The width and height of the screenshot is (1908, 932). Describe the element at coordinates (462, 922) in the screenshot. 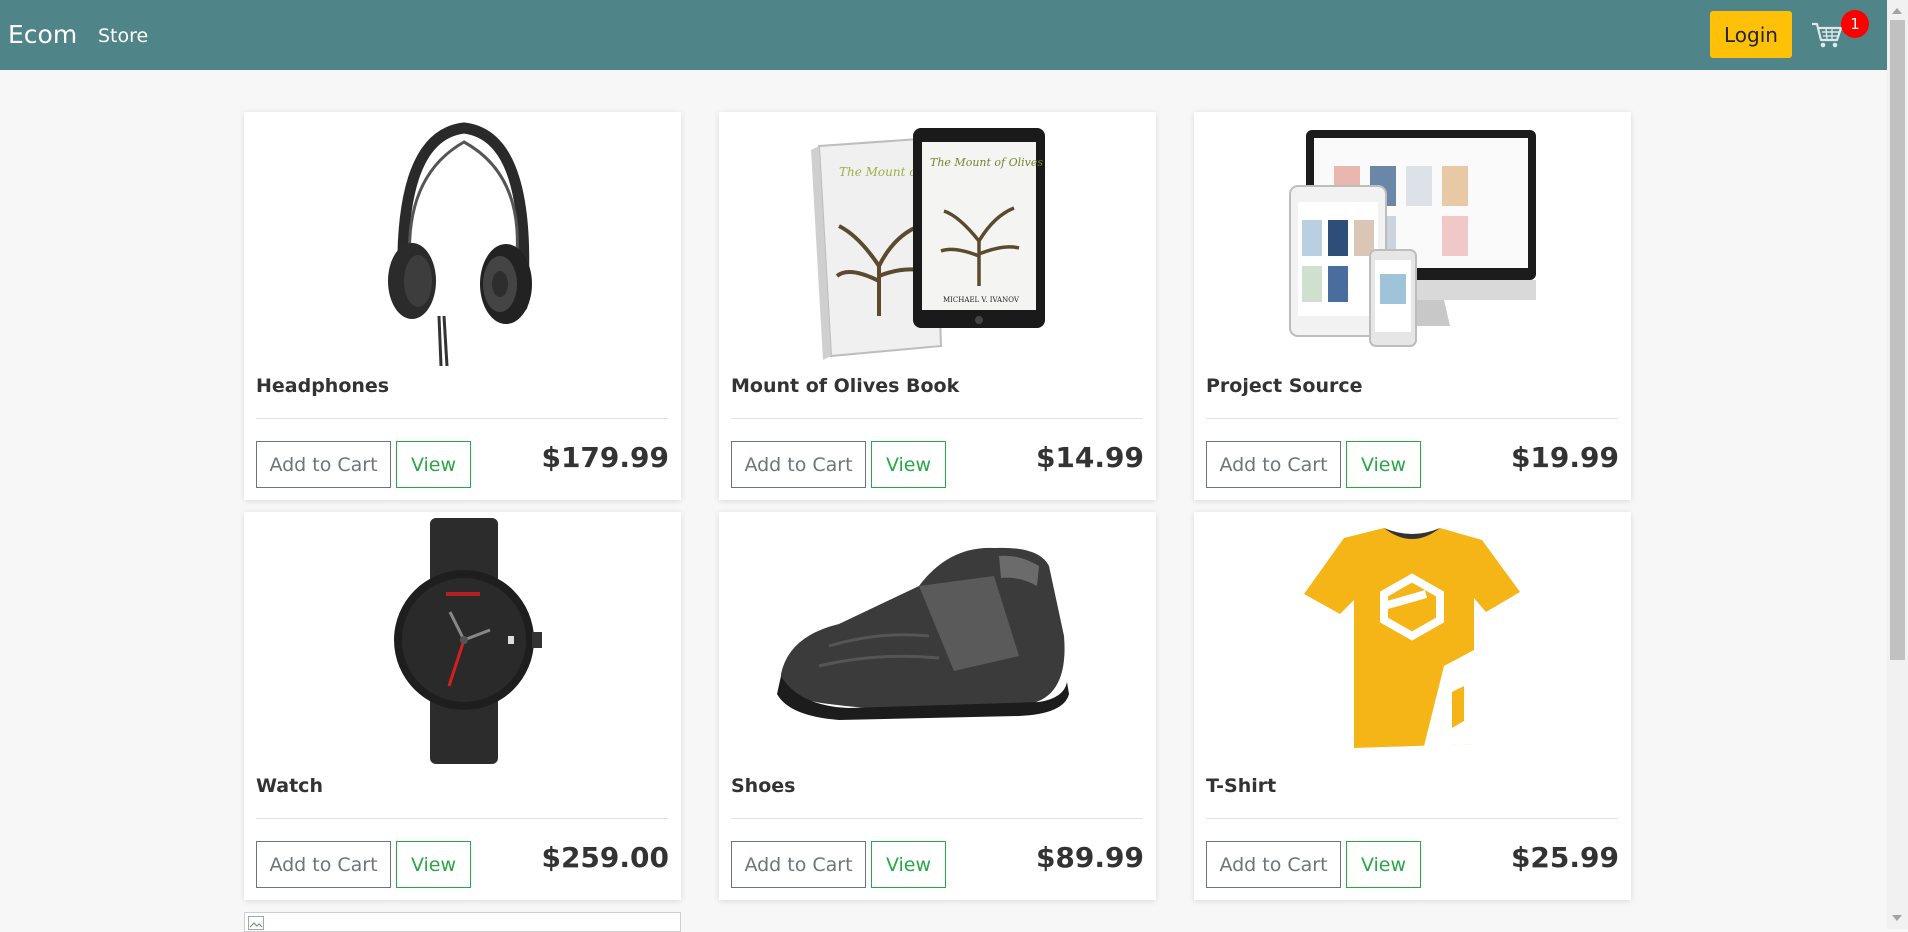

I see `product-card-partial` at that location.